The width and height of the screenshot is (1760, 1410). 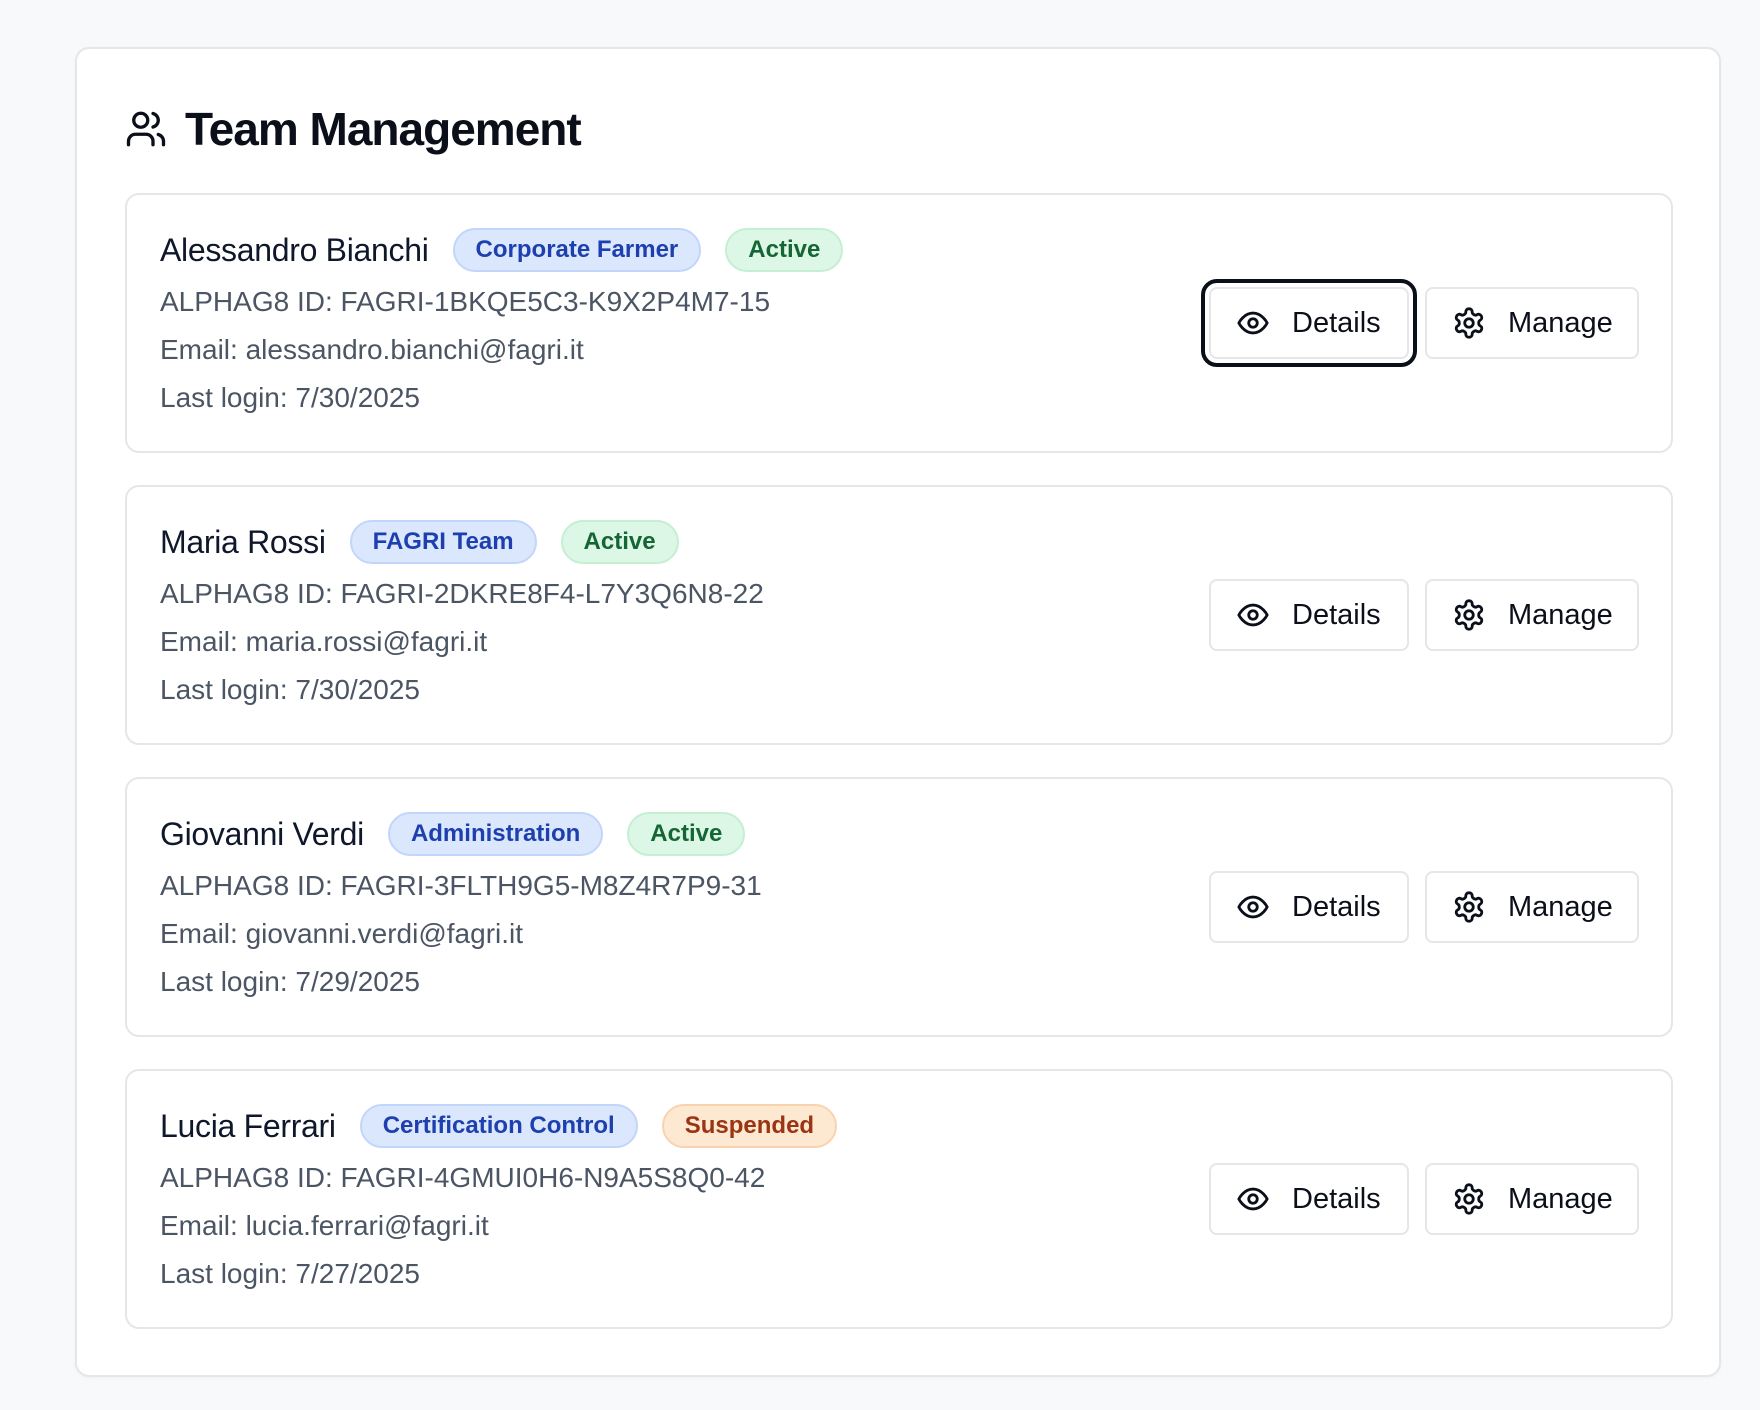 What do you see at coordinates (324, 1225) in the screenshot?
I see `member-email: Email: lucia.ferrari@fagri.it` at bounding box center [324, 1225].